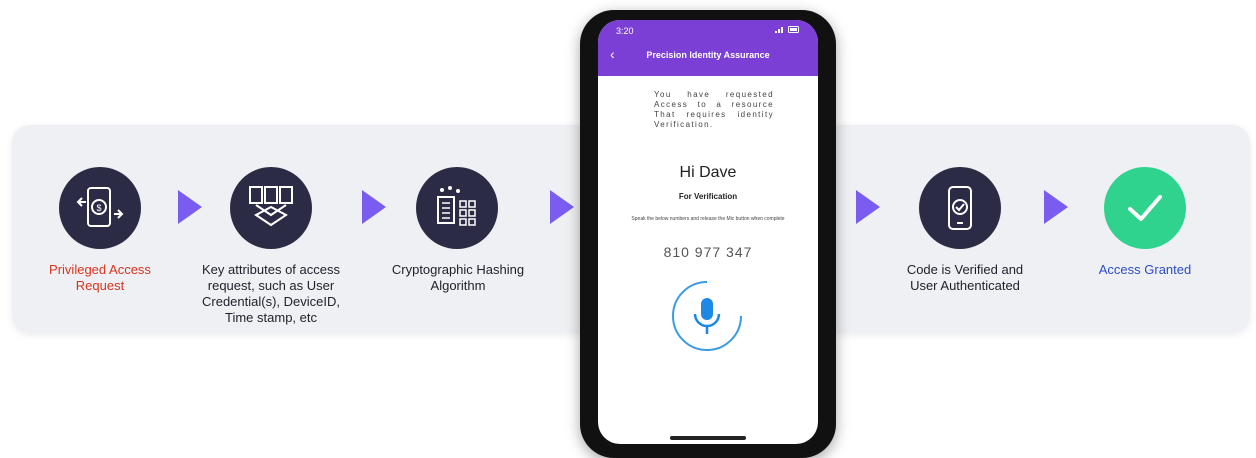 The image size is (1256, 458). I want to click on hashing-icon, so click(456, 206).